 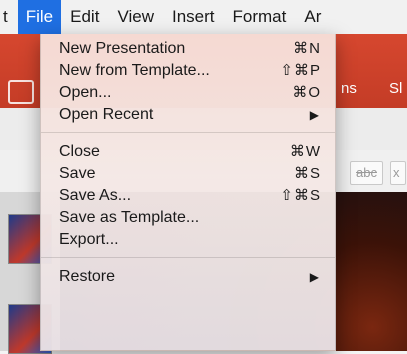 What do you see at coordinates (305, 151) in the screenshot?
I see `shortcut-label: ⌘W` at bounding box center [305, 151].